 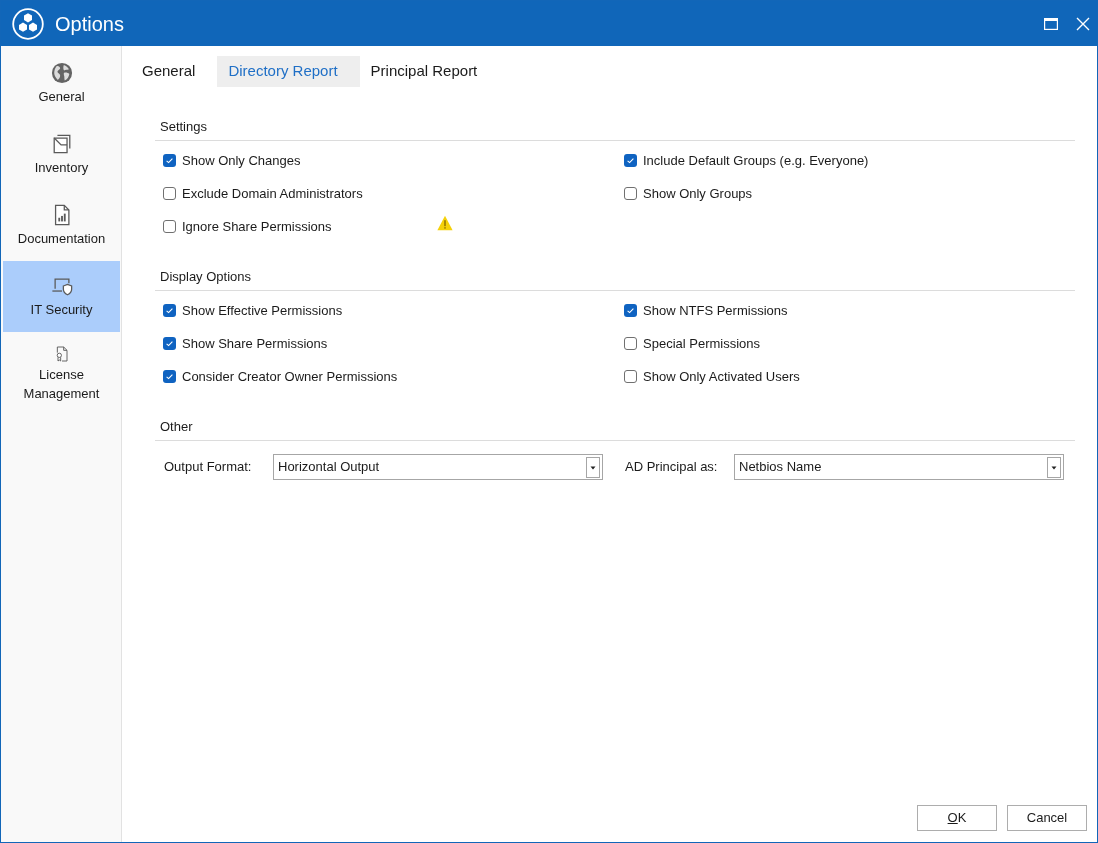 What do you see at coordinates (255, 343) in the screenshot?
I see `checkbox-label: Show Share Permissions` at bounding box center [255, 343].